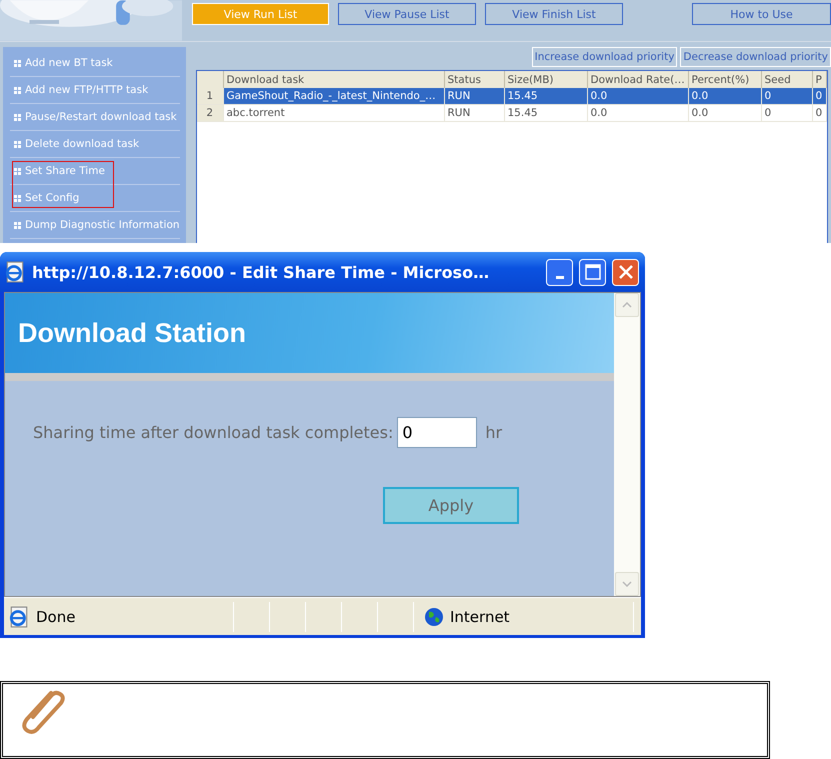 The image size is (831, 759). What do you see at coordinates (474, 79) in the screenshot?
I see `column-header: Status` at bounding box center [474, 79].